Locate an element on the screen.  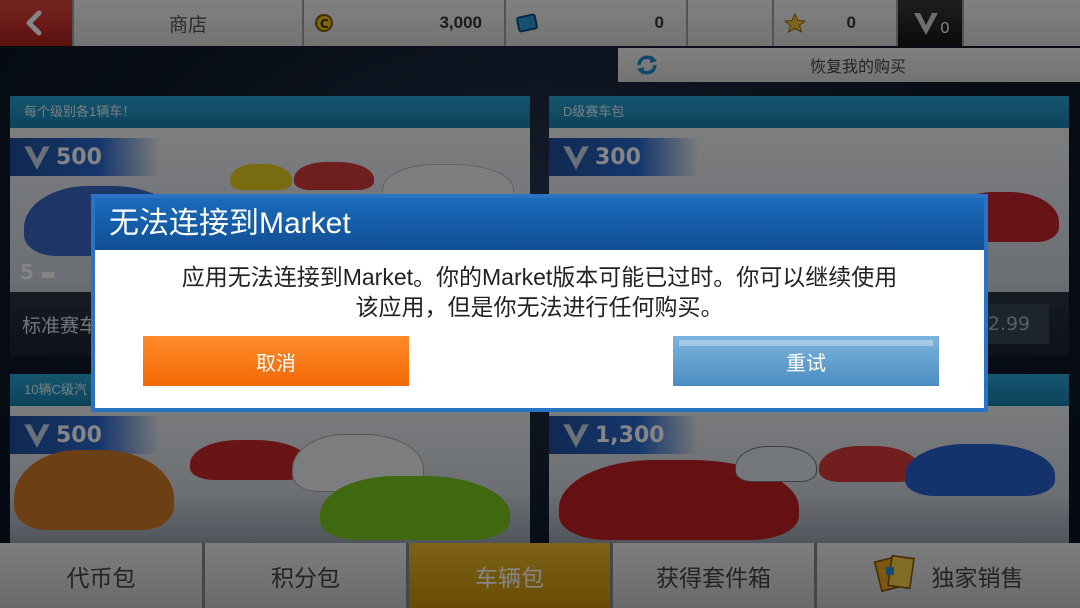
dialog-title: 无法连接到Market is located at coordinates (539, 224).